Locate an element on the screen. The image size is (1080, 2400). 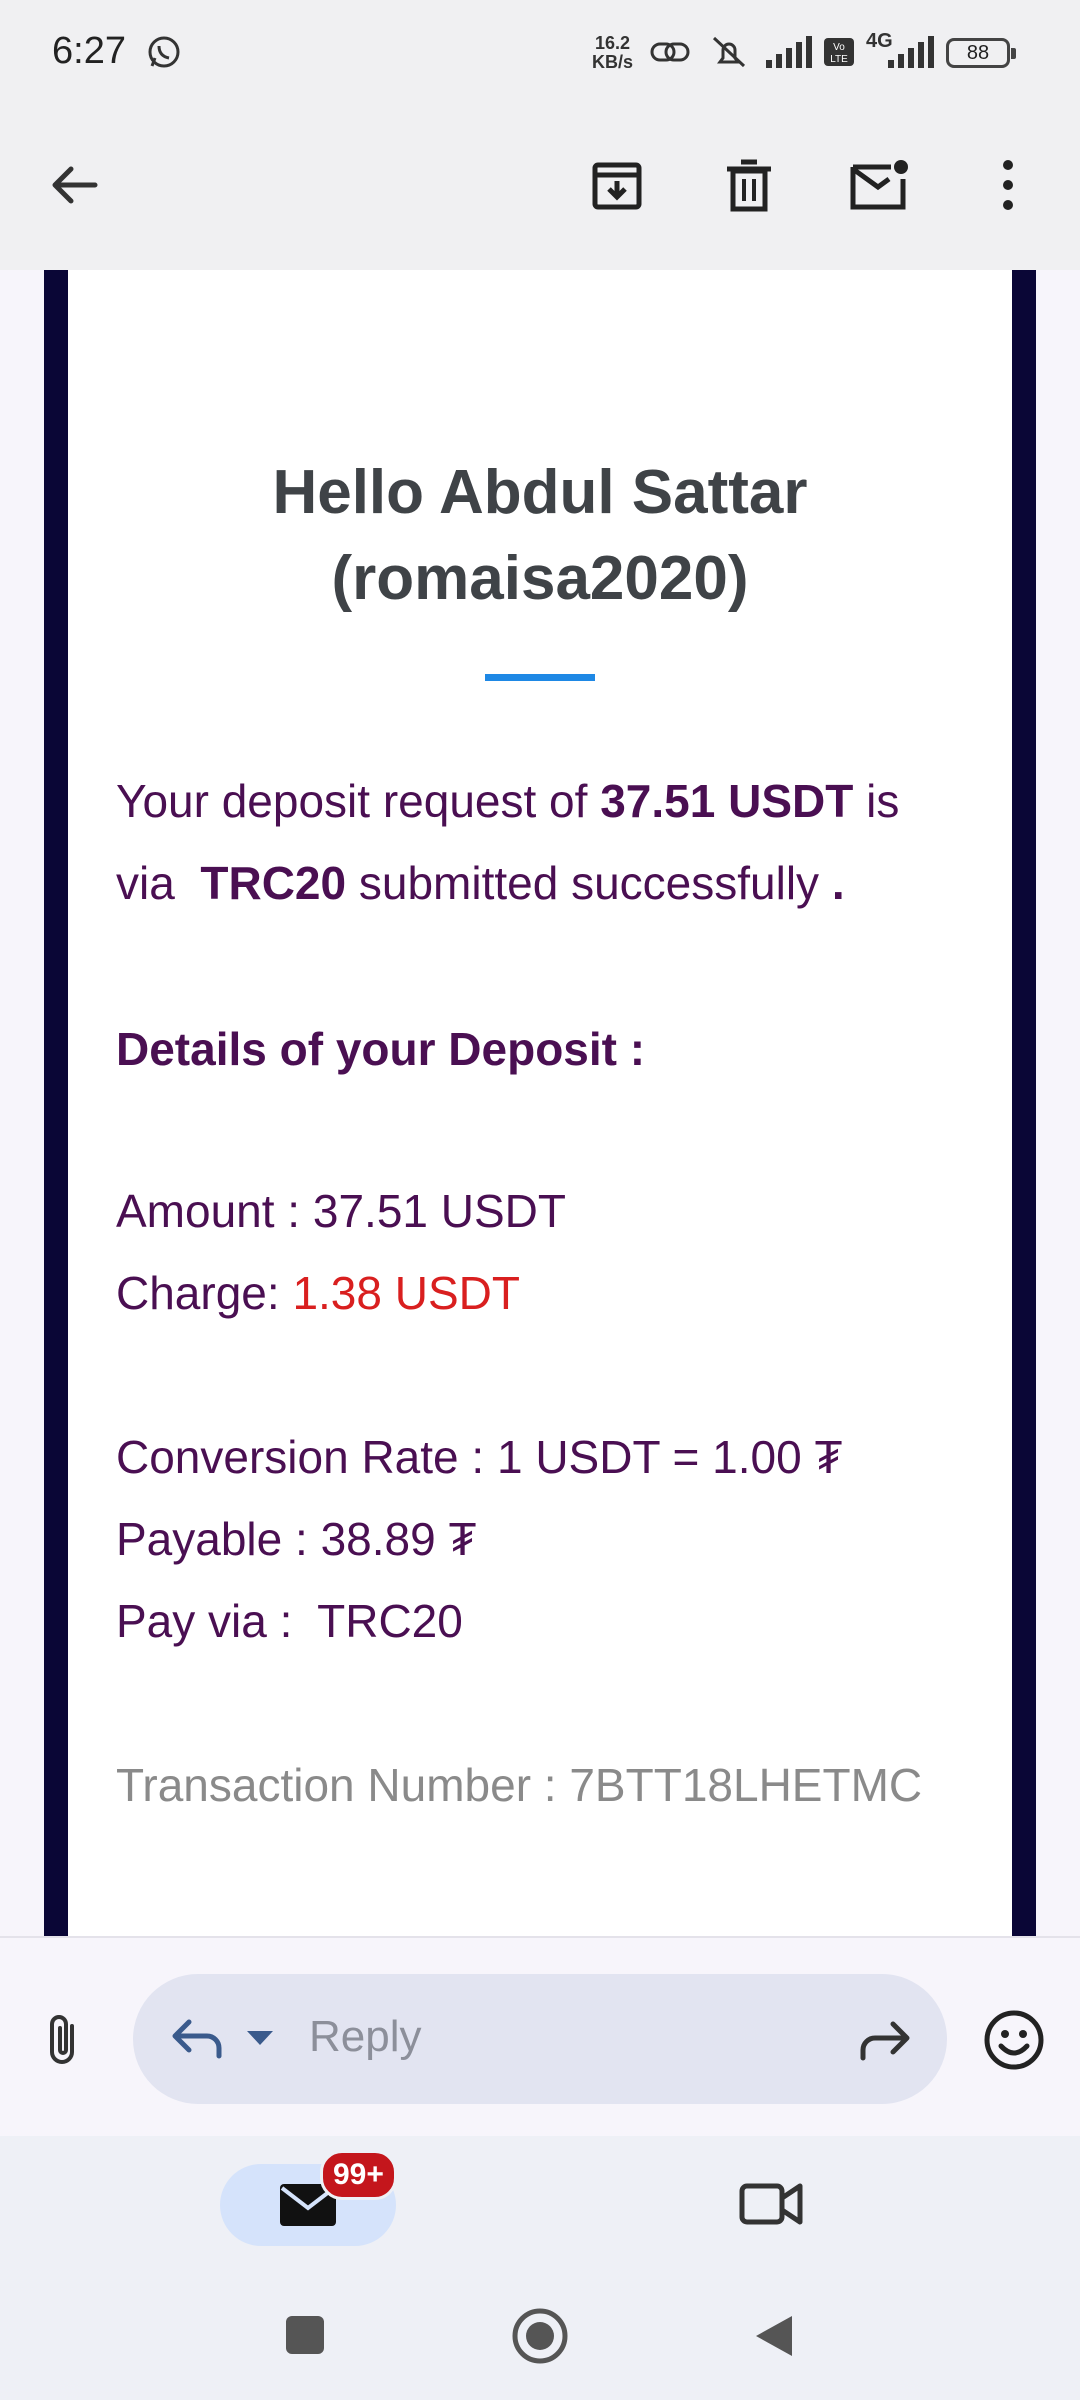
back-arrow-icon is located at coordinates (75, 185).